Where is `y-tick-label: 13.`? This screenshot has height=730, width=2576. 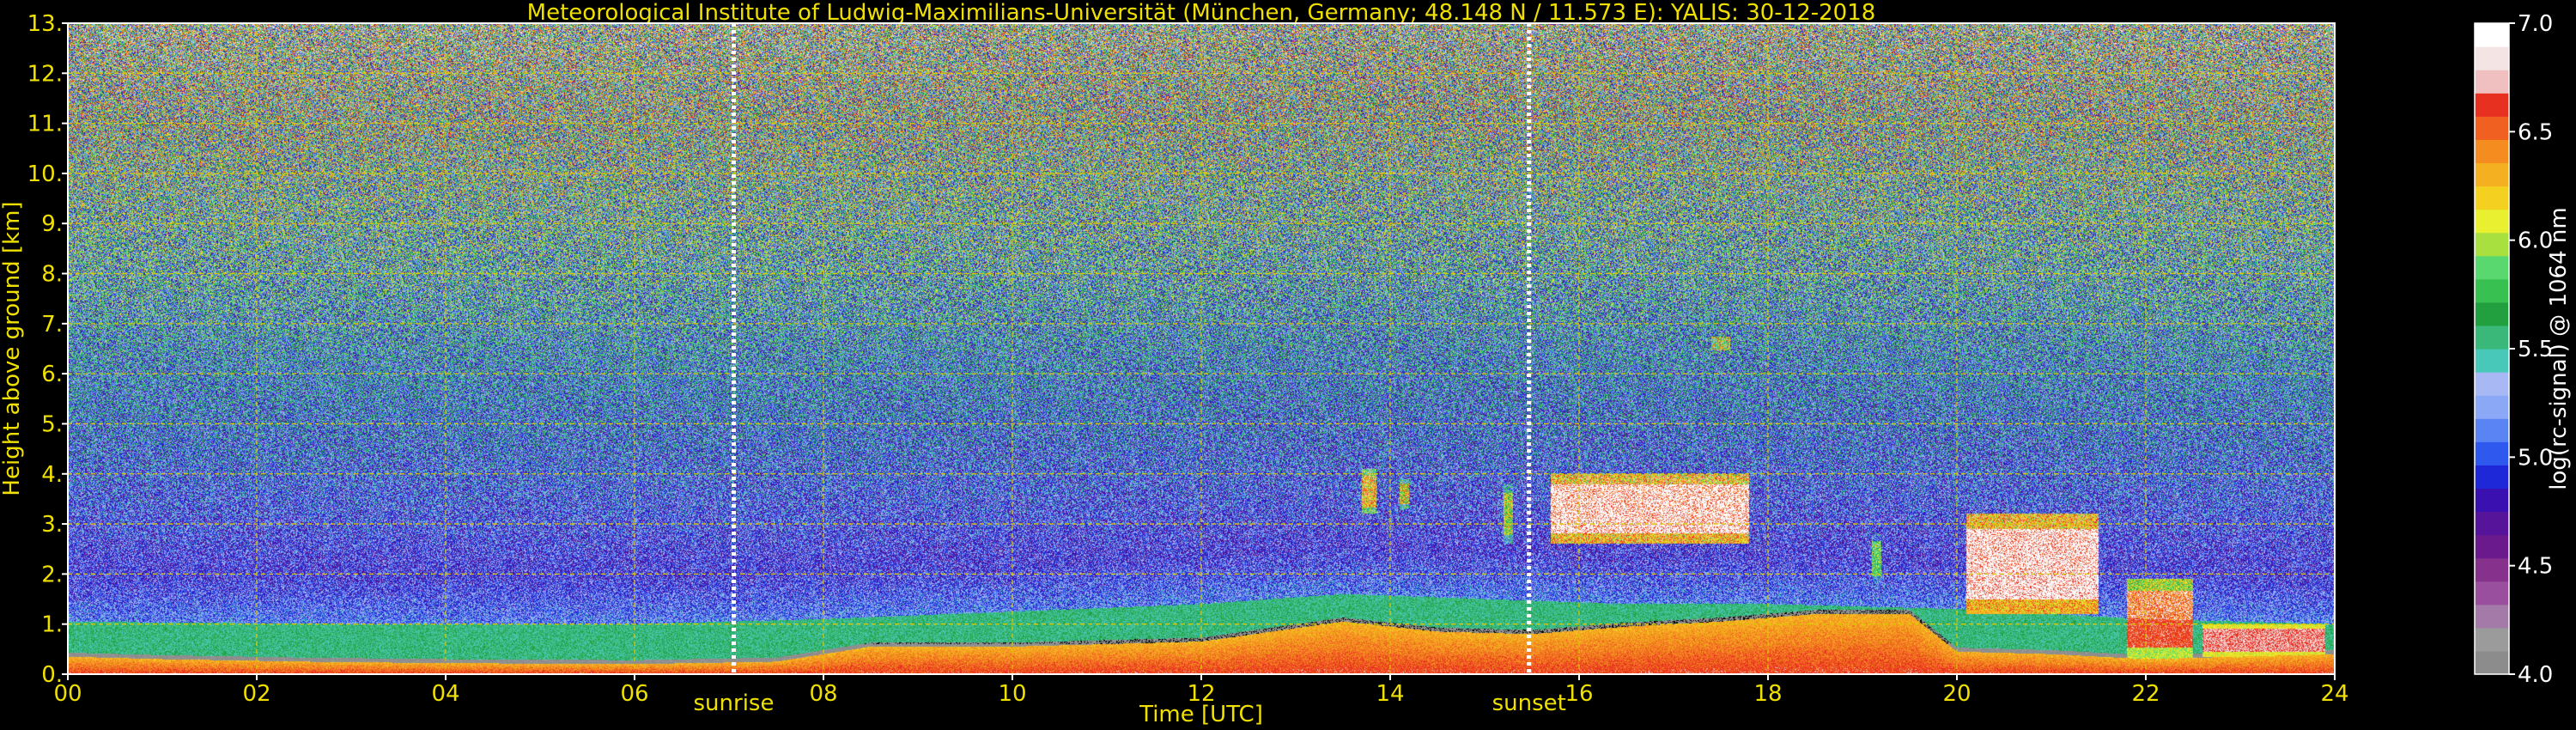
y-tick-label: 13. is located at coordinates (45, 24).